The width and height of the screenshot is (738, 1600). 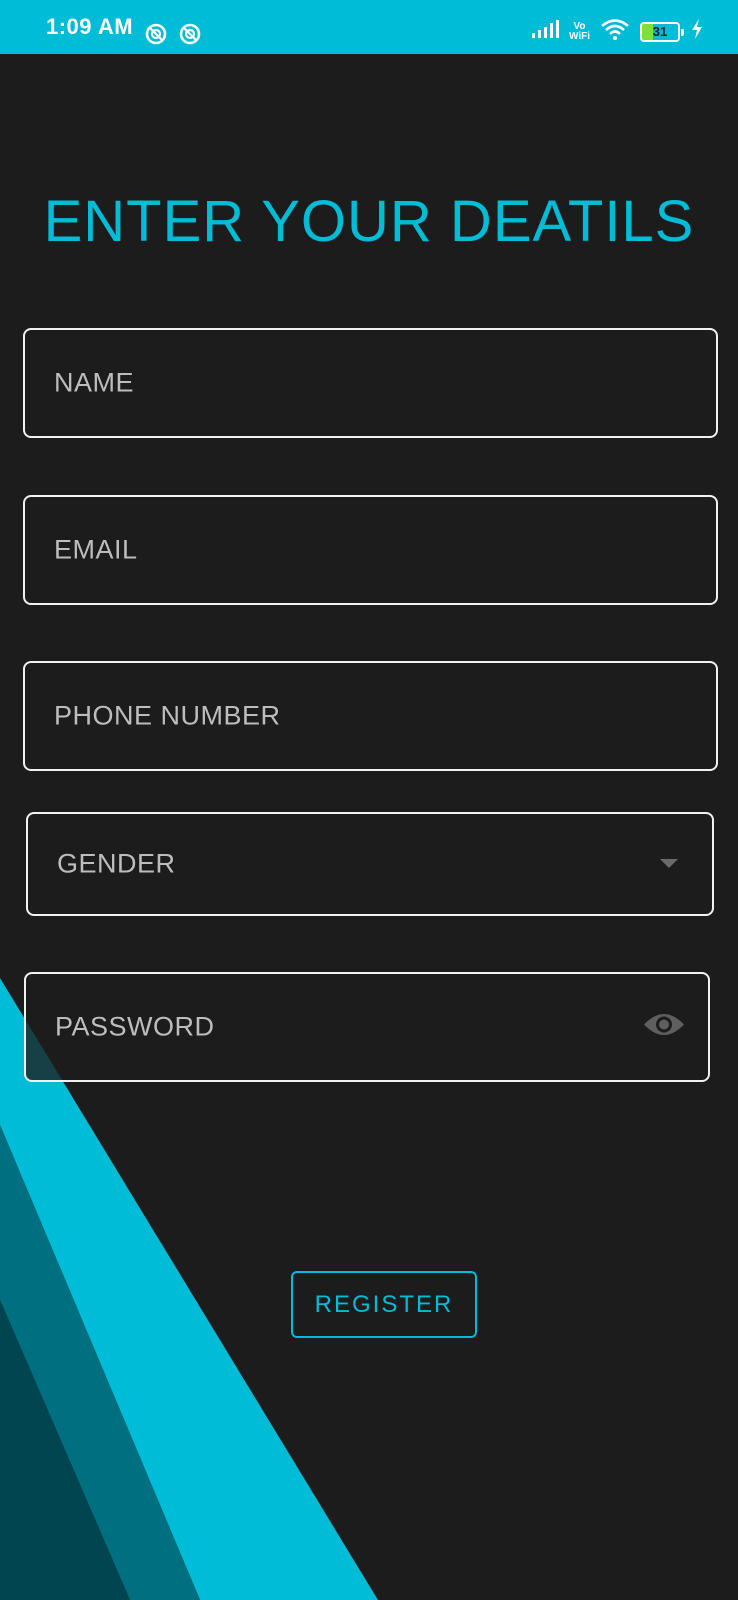 What do you see at coordinates (167, 715) in the screenshot?
I see `phone-number-placeholder: PHONE NUMBER` at bounding box center [167, 715].